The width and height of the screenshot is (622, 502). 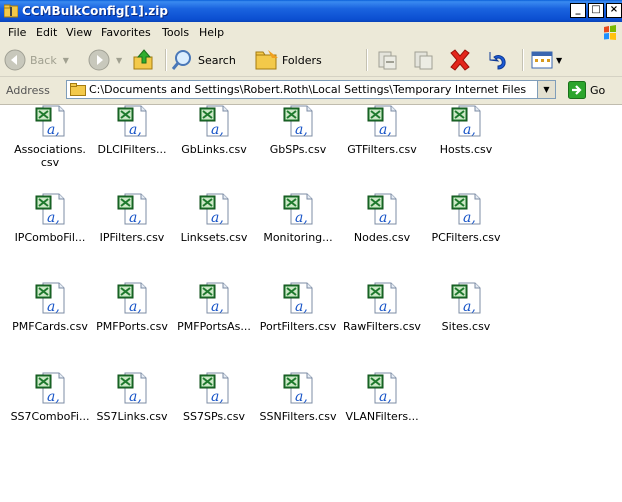 I want to click on menu-tools: Tools, so click(x=175, y=32).